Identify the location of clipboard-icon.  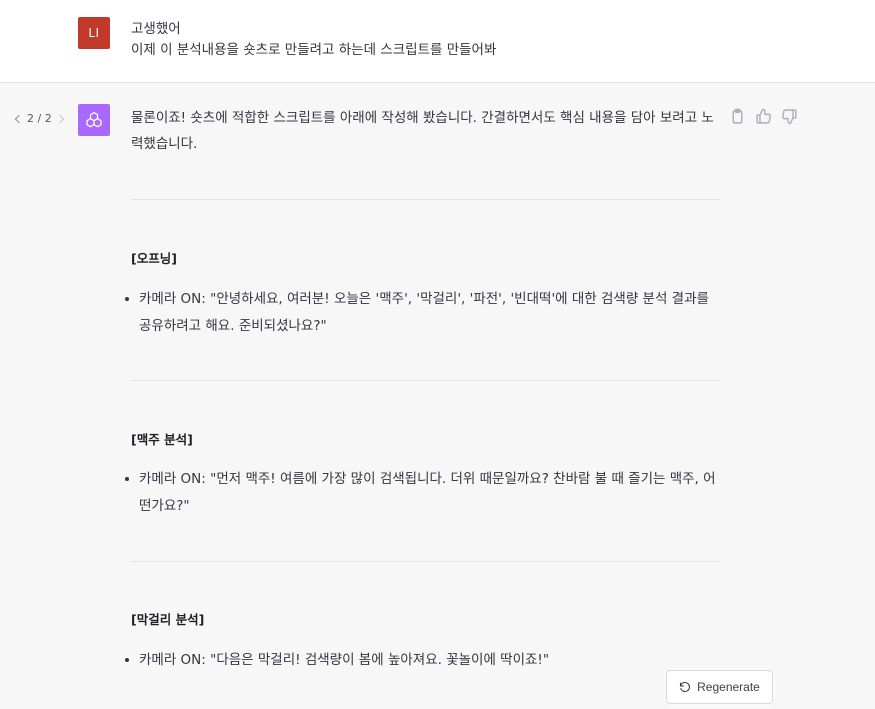
(737, 116).